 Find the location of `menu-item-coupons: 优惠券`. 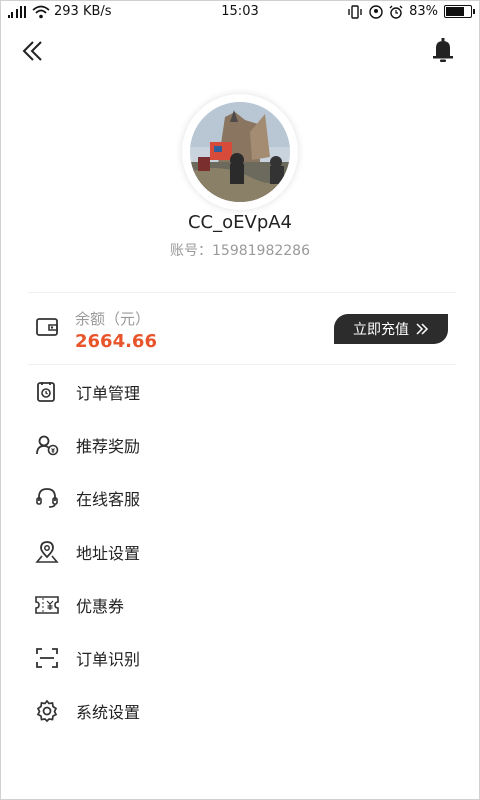

menu-item-coupons: 优惠券 is located at coordinates (240, 604).